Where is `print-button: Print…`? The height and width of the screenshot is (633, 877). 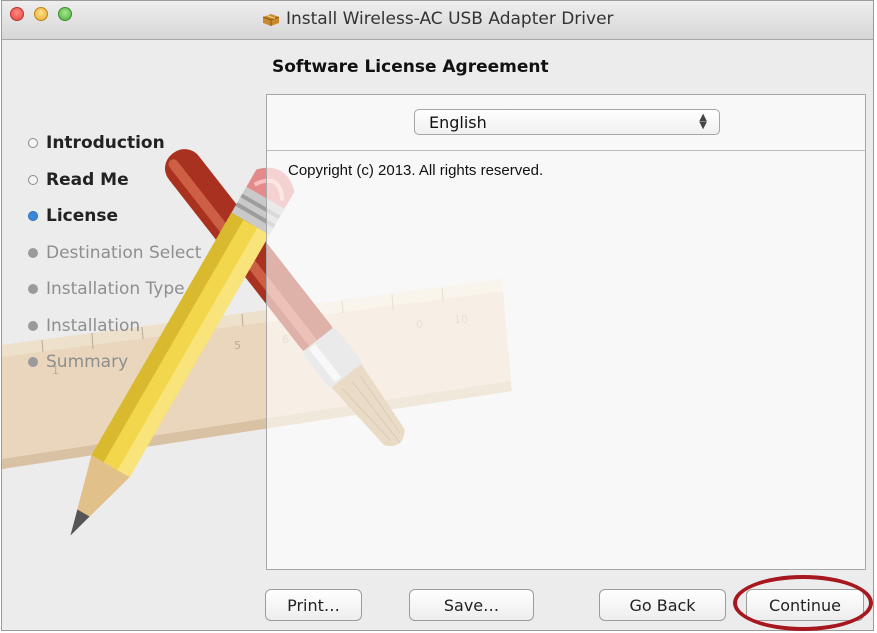 print-button: Print… is located at coordinates (313, 605).